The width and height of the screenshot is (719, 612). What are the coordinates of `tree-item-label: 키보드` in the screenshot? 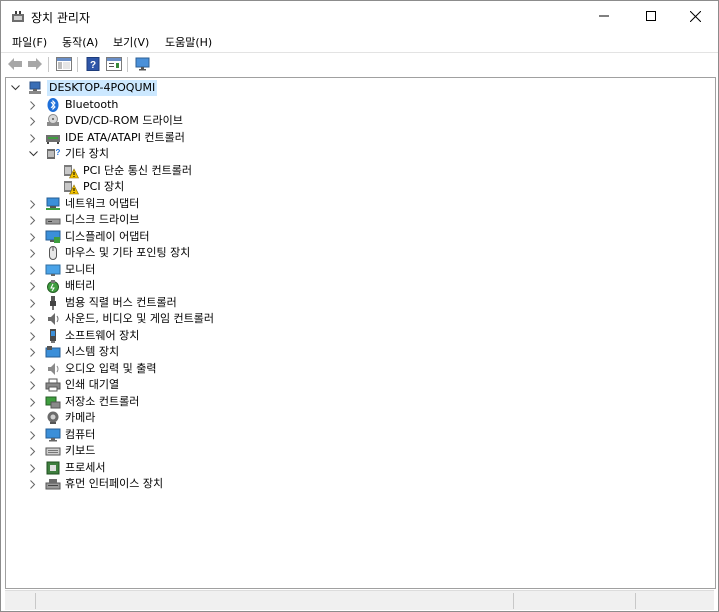 It's located at (80, 450).